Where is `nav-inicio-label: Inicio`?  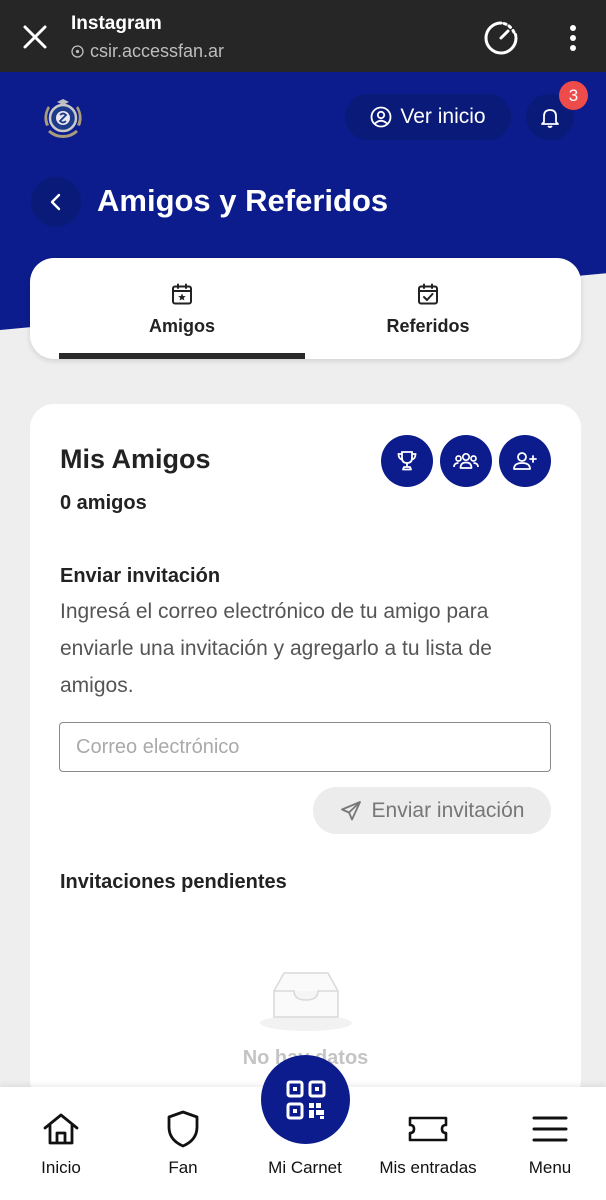 nav-inicio-label: Inicio is located at coordinates (61, 1167).